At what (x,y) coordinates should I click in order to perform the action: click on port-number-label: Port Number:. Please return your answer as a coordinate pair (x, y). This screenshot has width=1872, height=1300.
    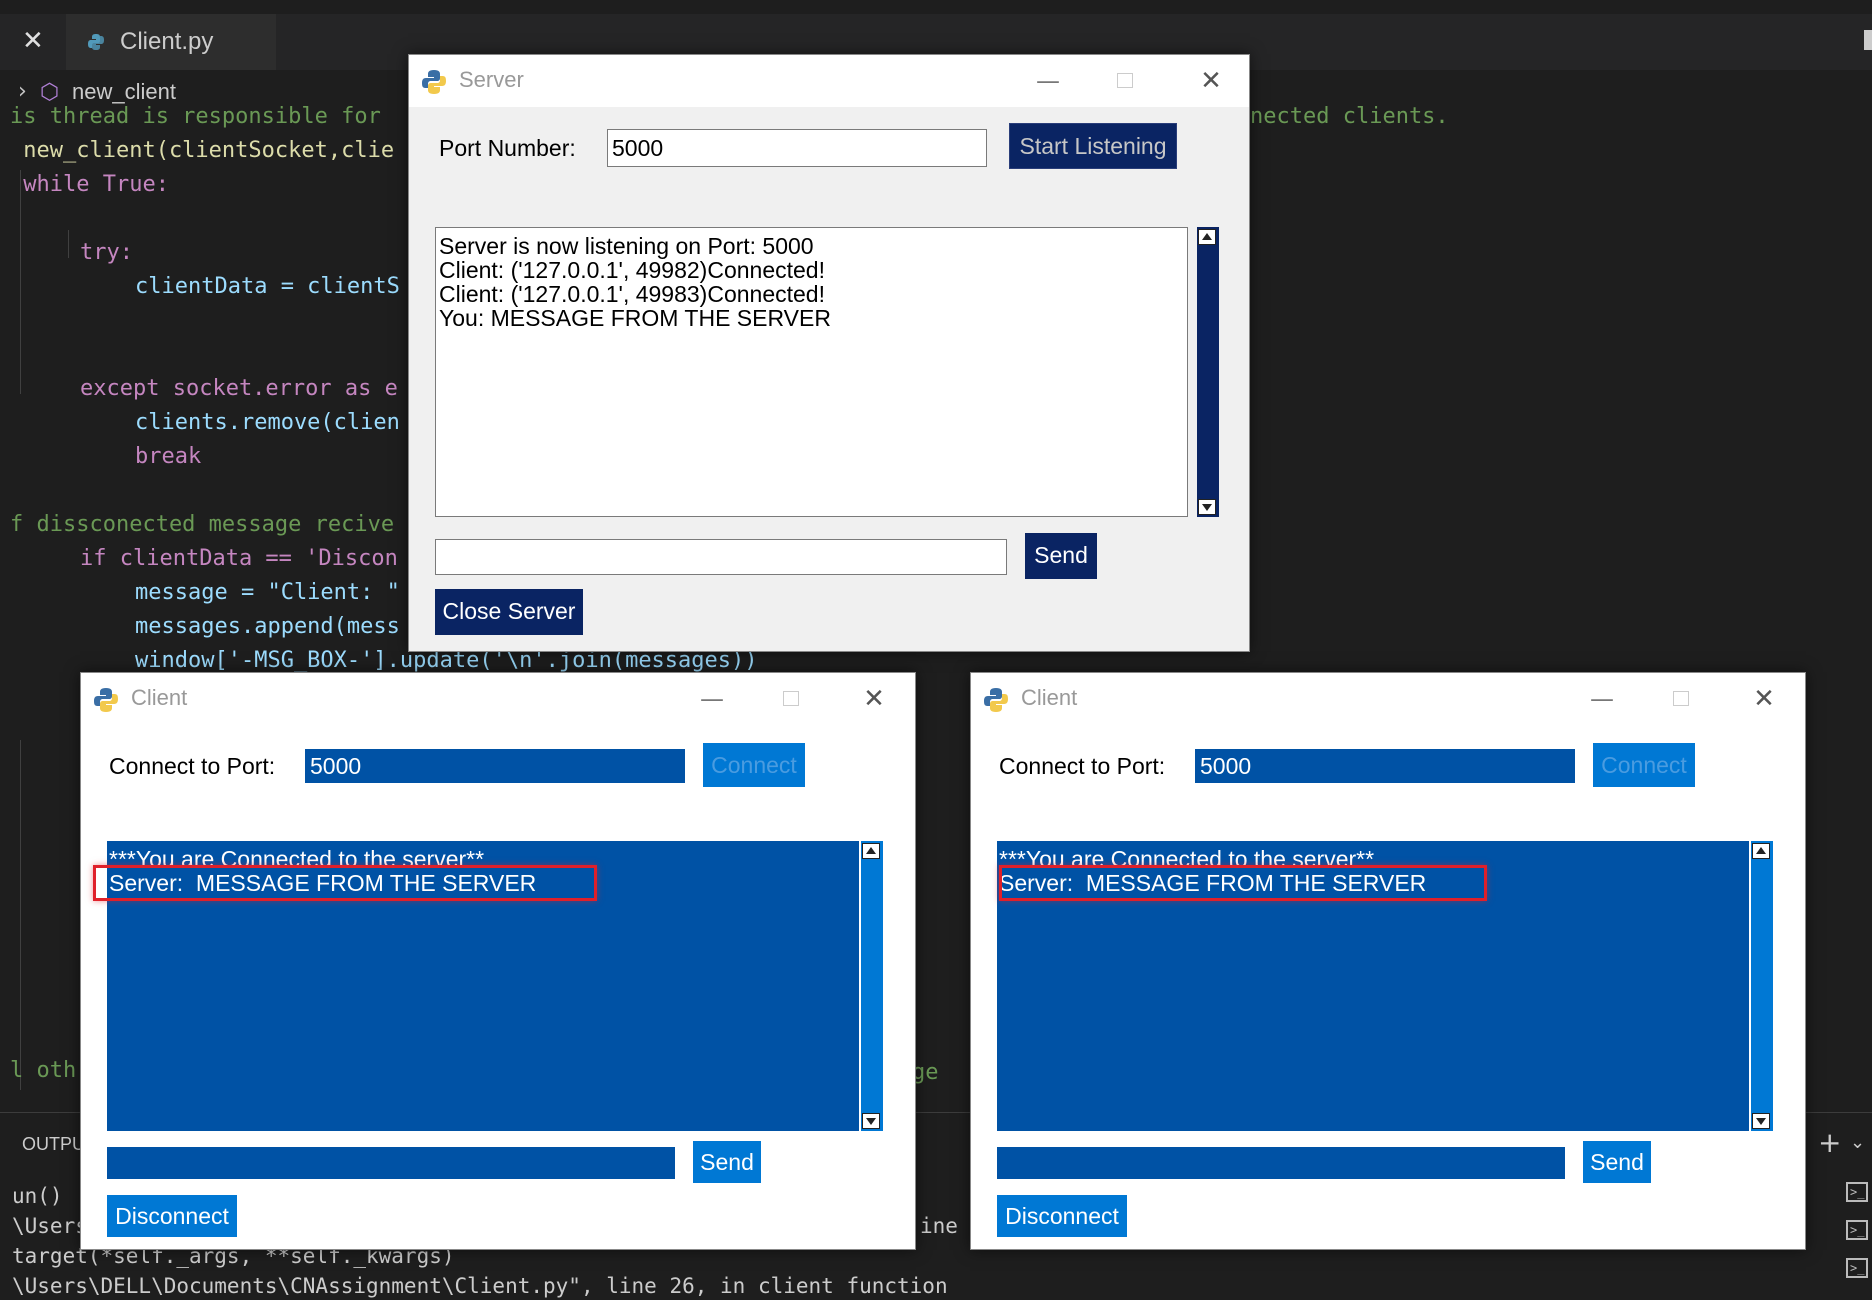
    Looking at the image, I should click on (507, 148).